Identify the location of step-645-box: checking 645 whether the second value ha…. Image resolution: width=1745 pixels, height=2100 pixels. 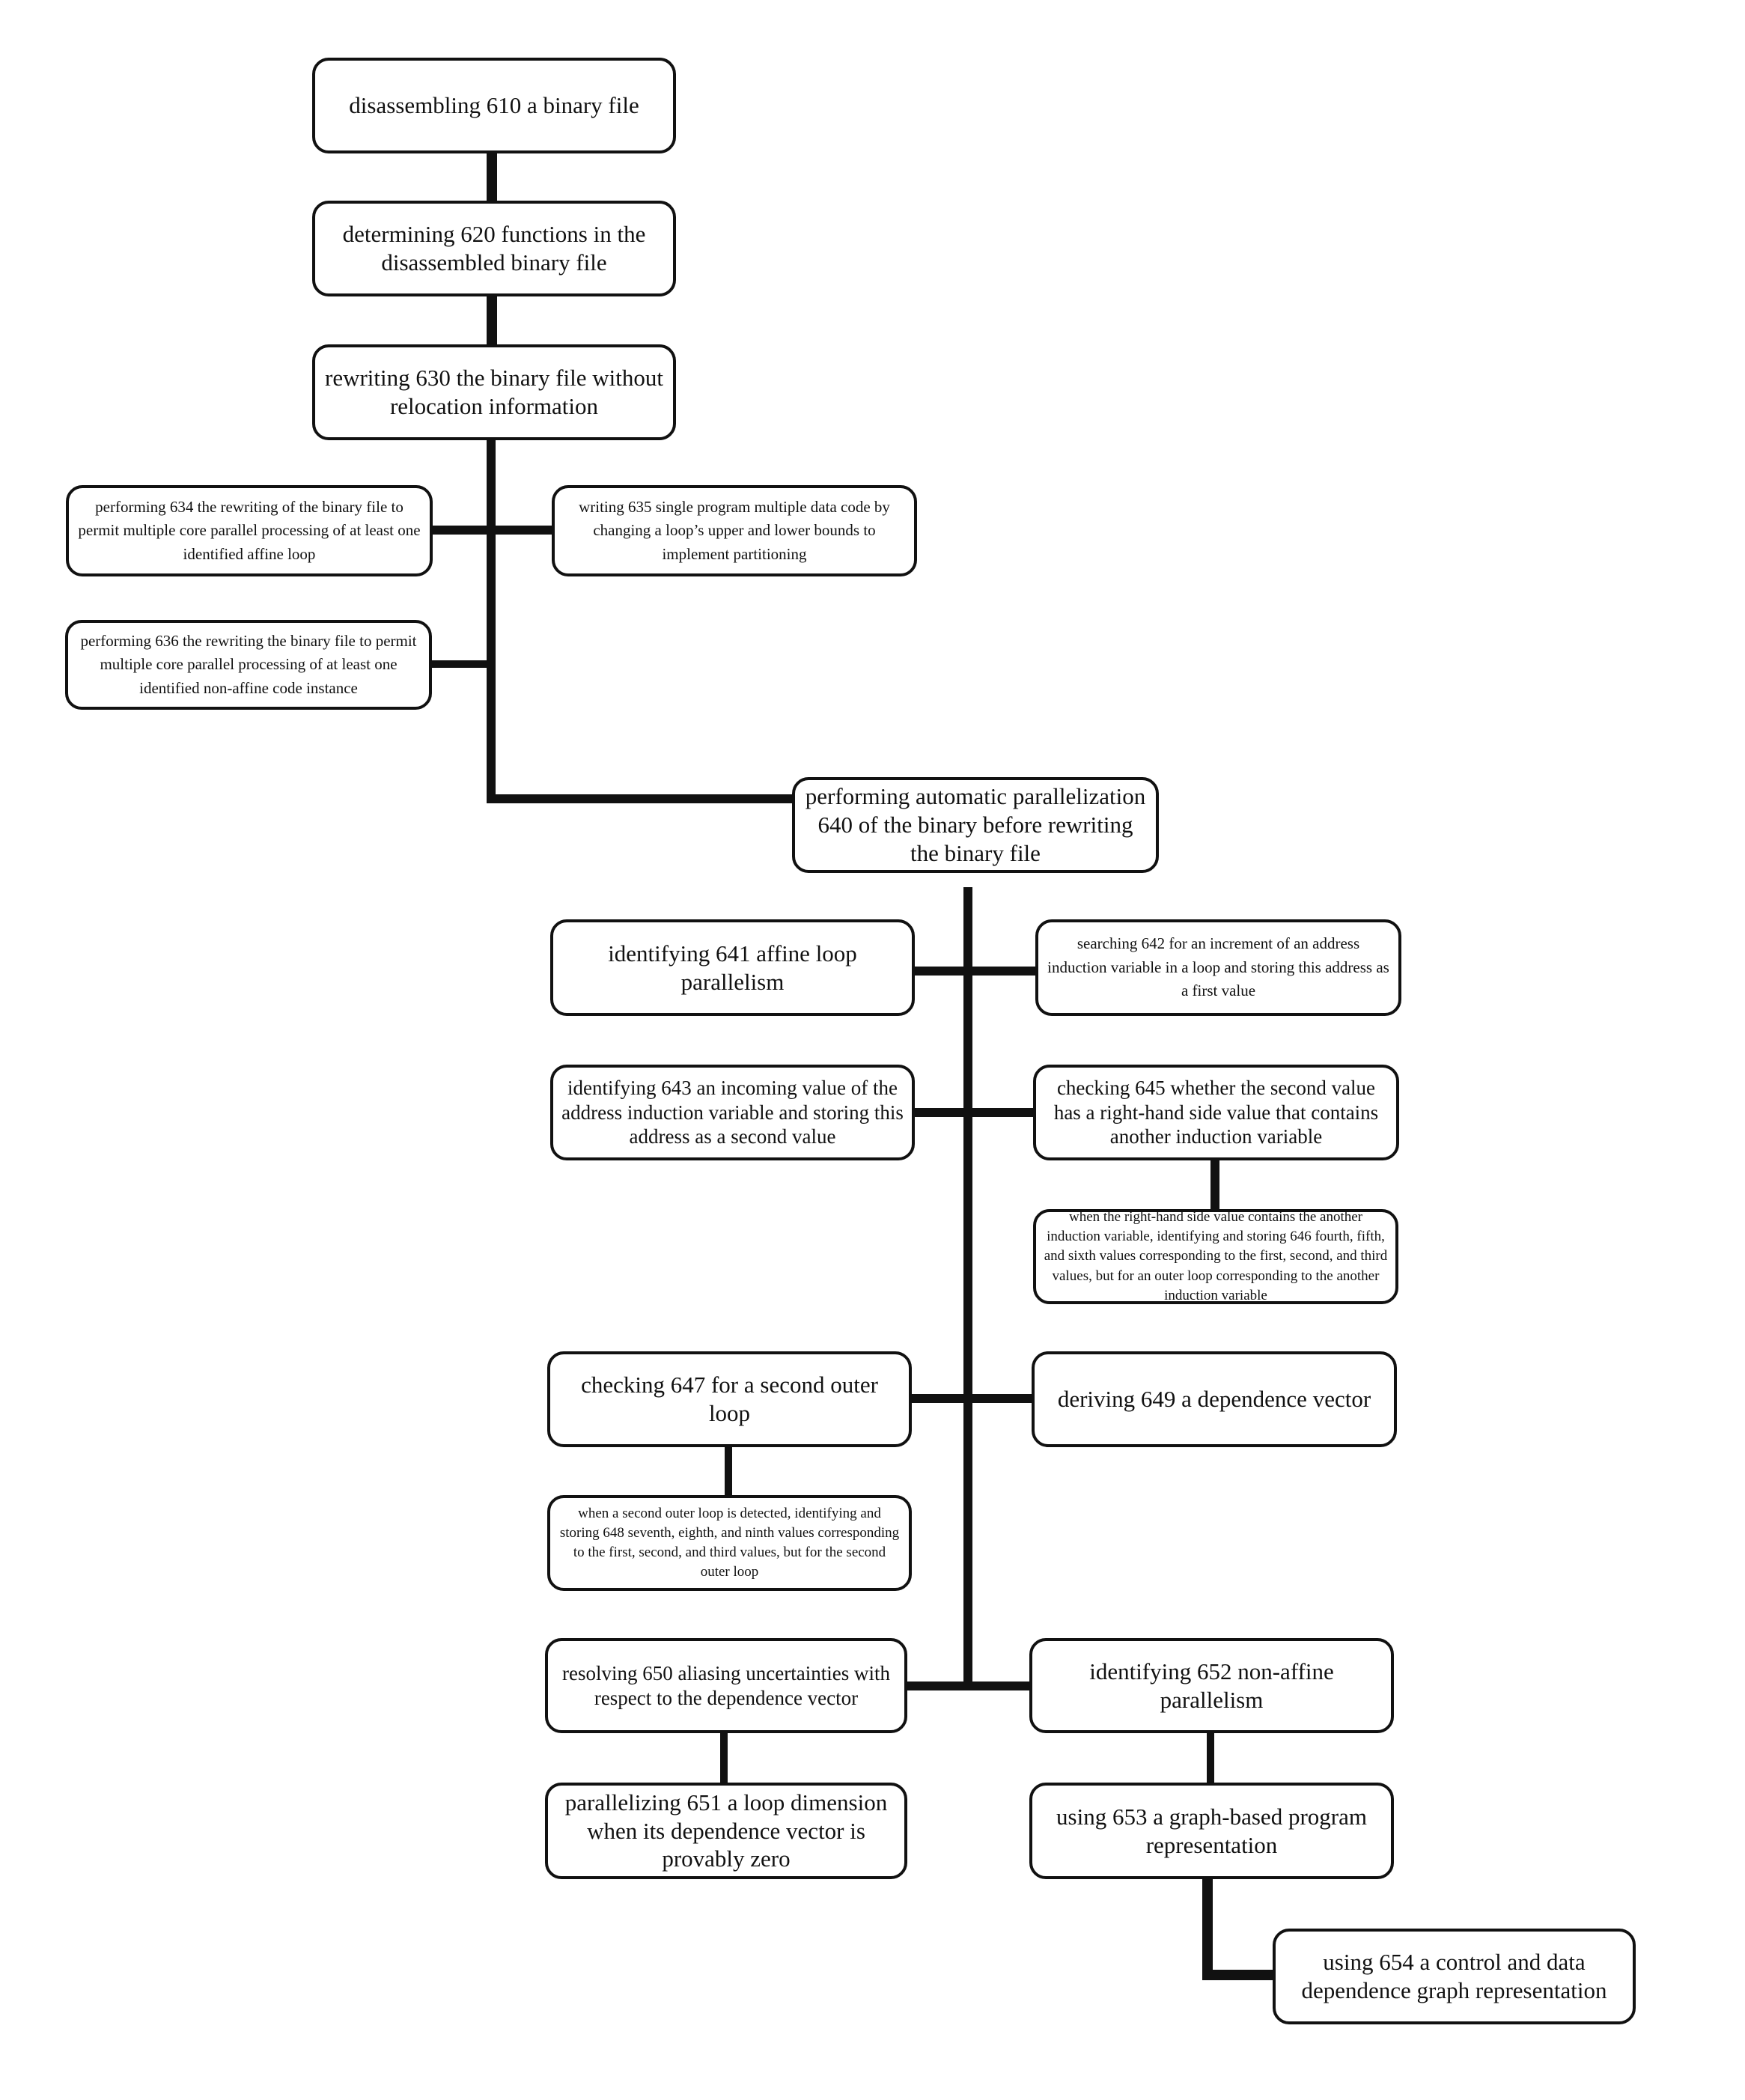
(1216, 1112).